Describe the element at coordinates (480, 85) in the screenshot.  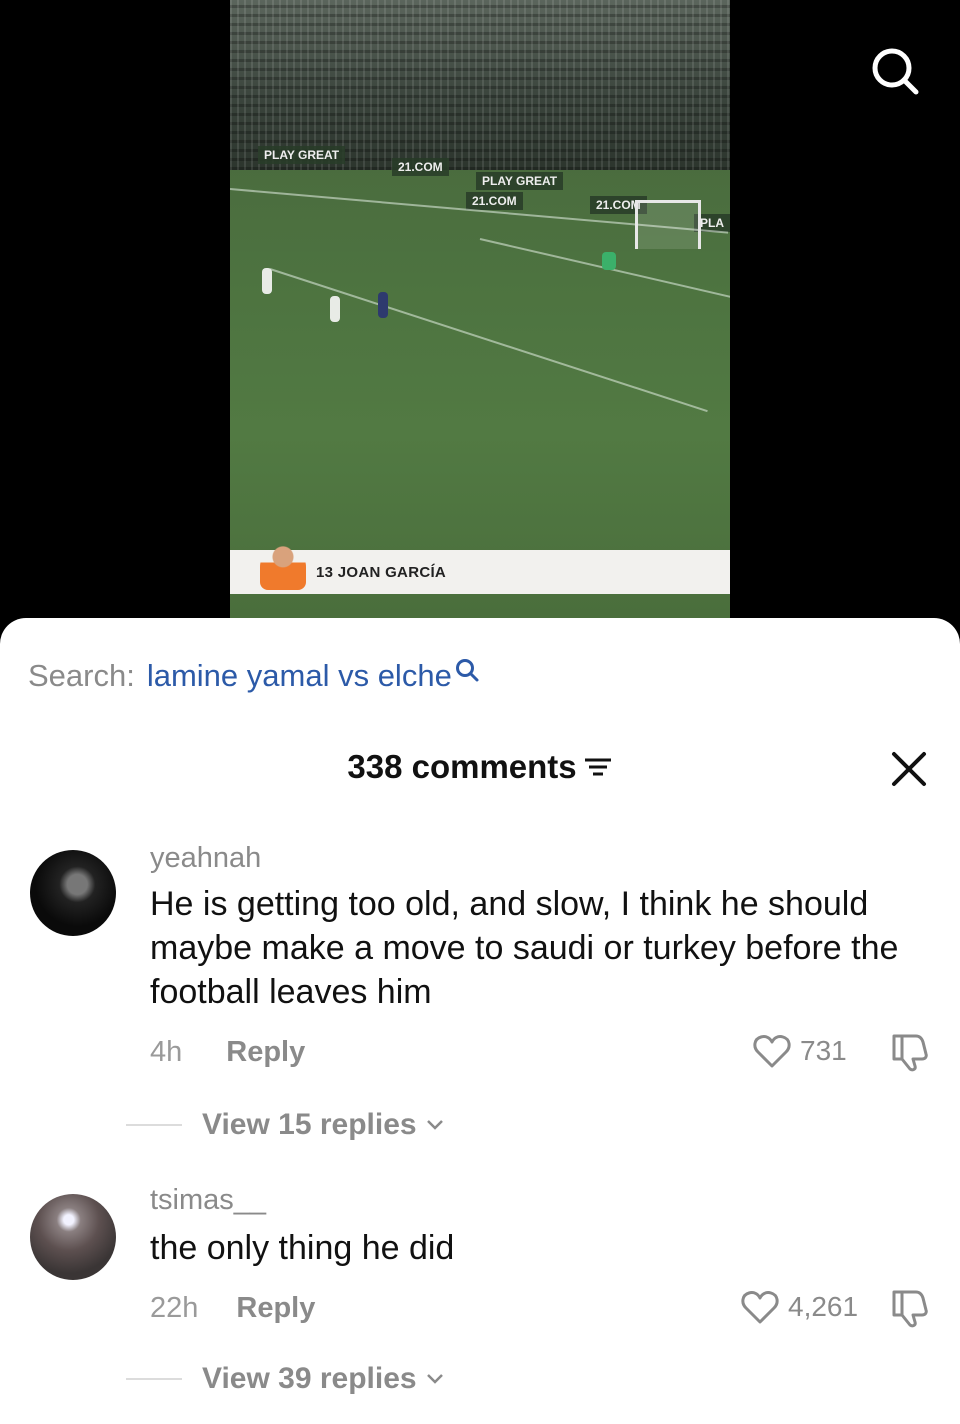
I see `stadium-crowd` at that location.